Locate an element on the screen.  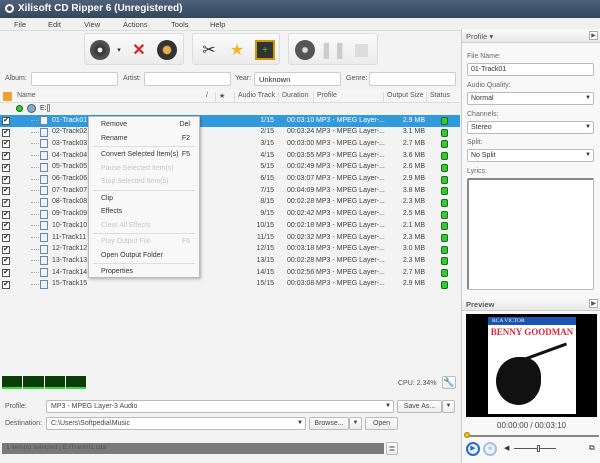
drive-label: E:[] is located at coordinates (45, 108).